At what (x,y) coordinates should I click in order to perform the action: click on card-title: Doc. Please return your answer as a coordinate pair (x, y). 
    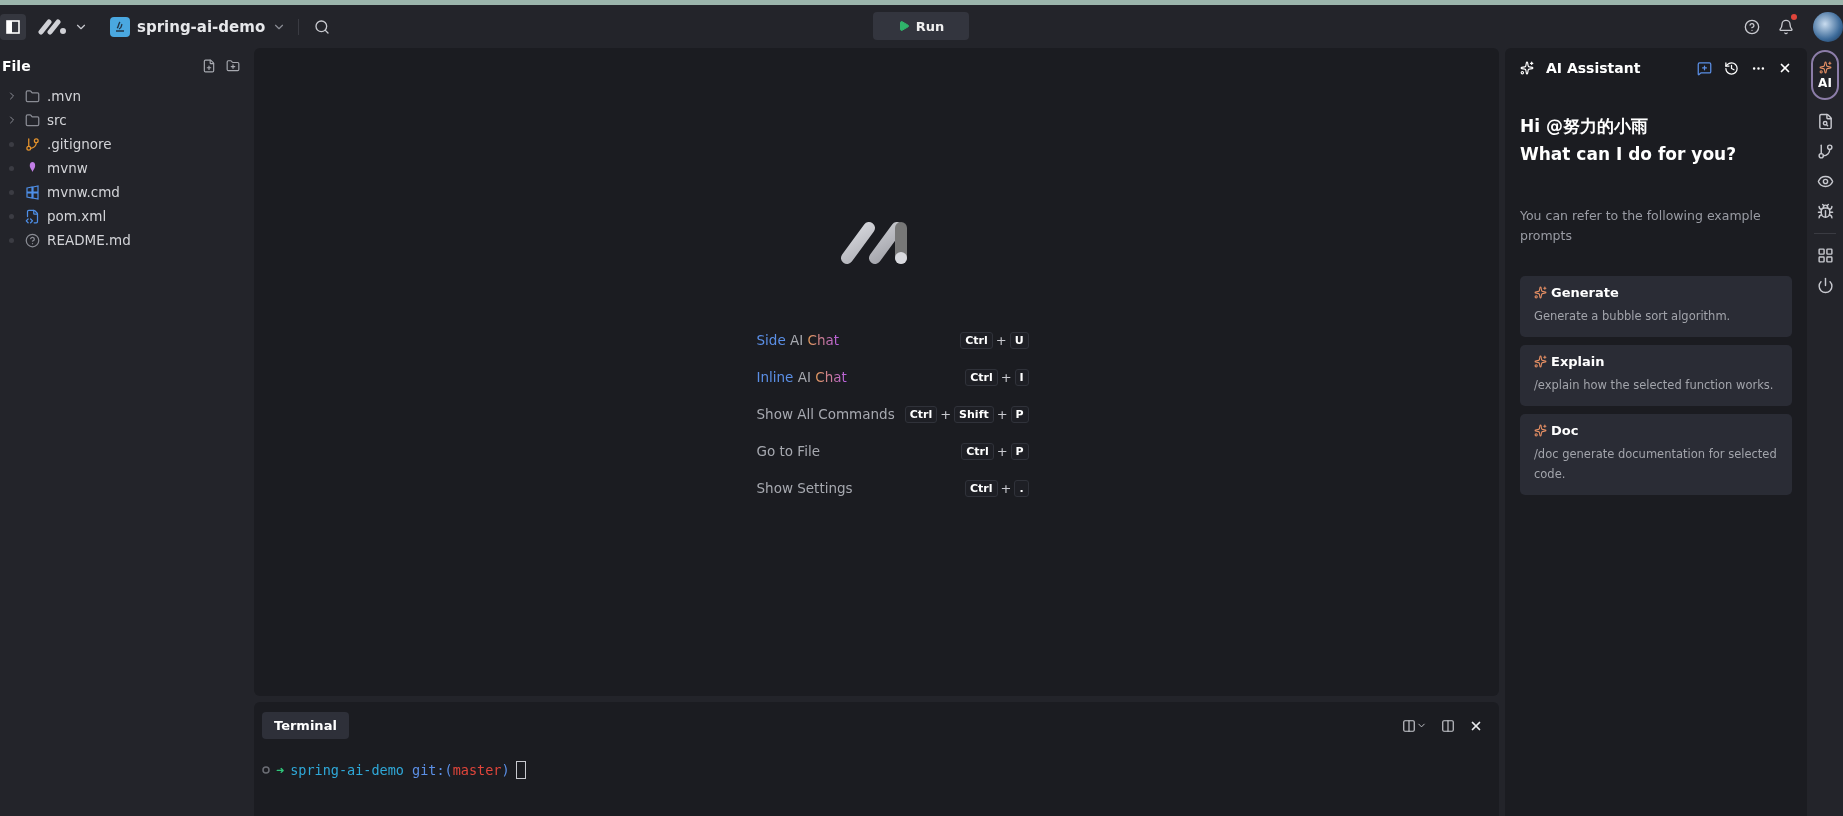
    Looking at the image, I should click on (1565, 430).